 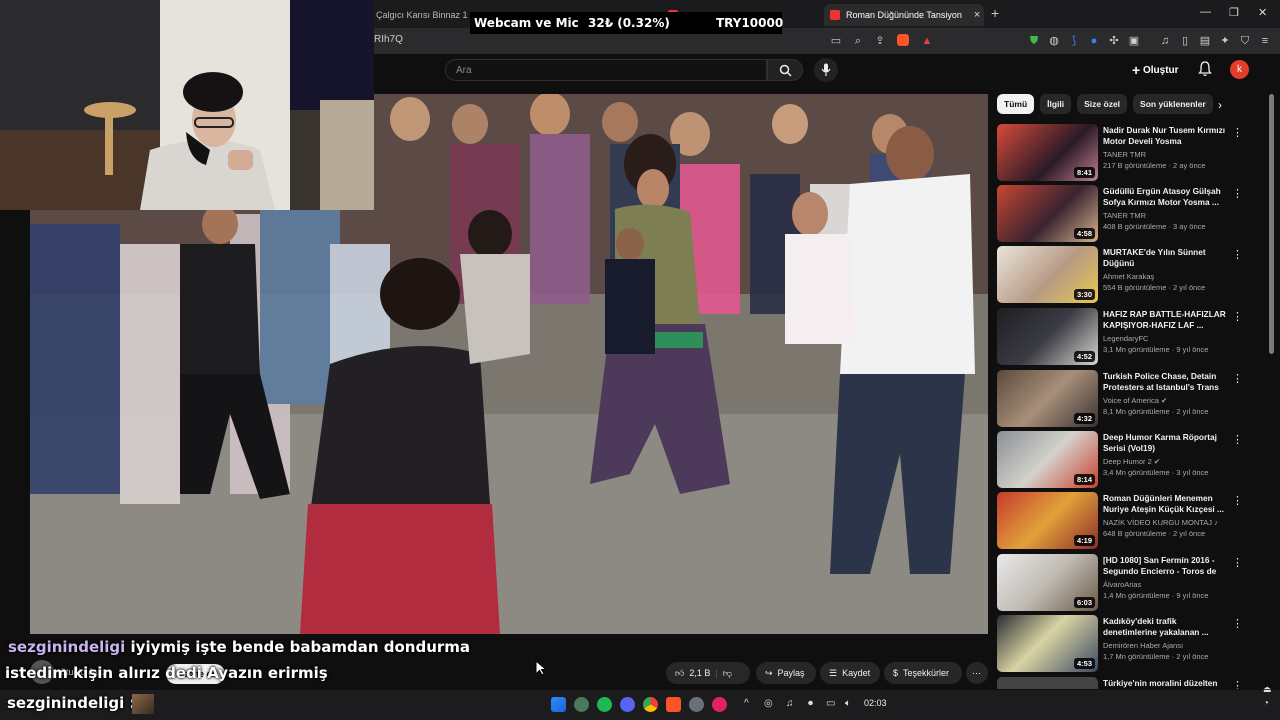 I want to click on leo-ai-icon: ✦, so click(x=1225, y=41).